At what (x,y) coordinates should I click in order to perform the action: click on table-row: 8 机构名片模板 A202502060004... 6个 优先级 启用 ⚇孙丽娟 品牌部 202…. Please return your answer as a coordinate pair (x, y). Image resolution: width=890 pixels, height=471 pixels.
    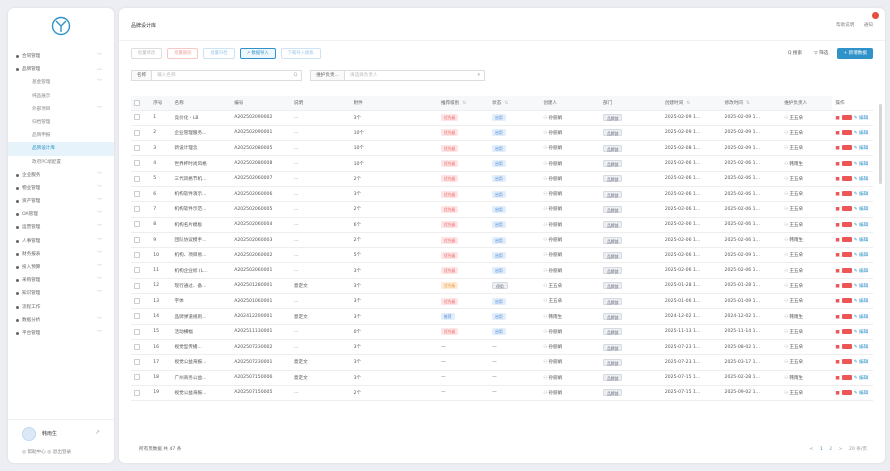
    Looking at the image, I should click on (502, 225).